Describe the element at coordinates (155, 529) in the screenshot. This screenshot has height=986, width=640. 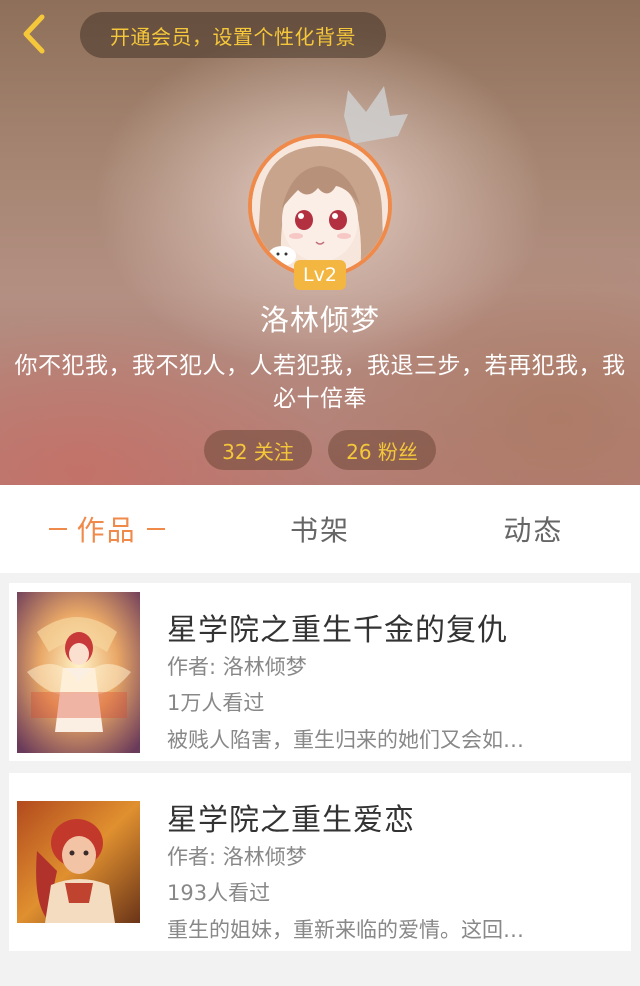
I see `tab-indicator-right` at that location.